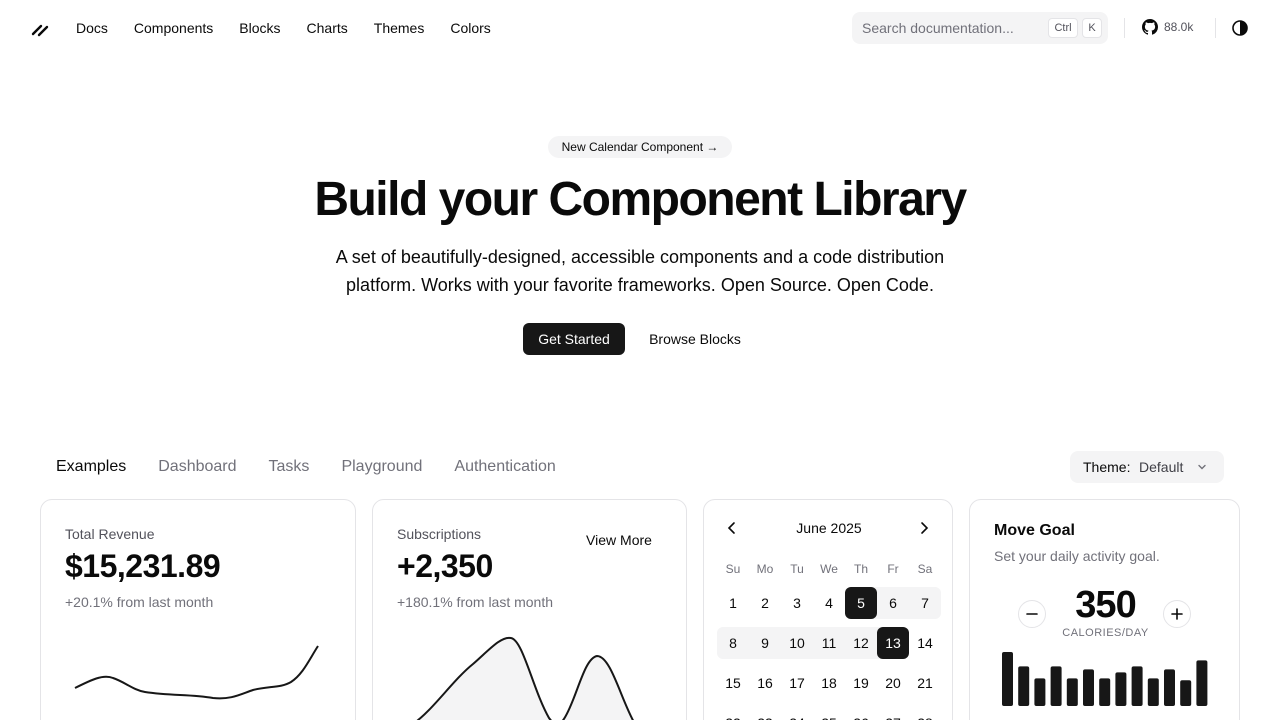 This screenshot has height=720, width=1280. What do you see at coordinates (829, 569) in the screenshot?
I see `weekday: We` at bounding box center [829, 569].